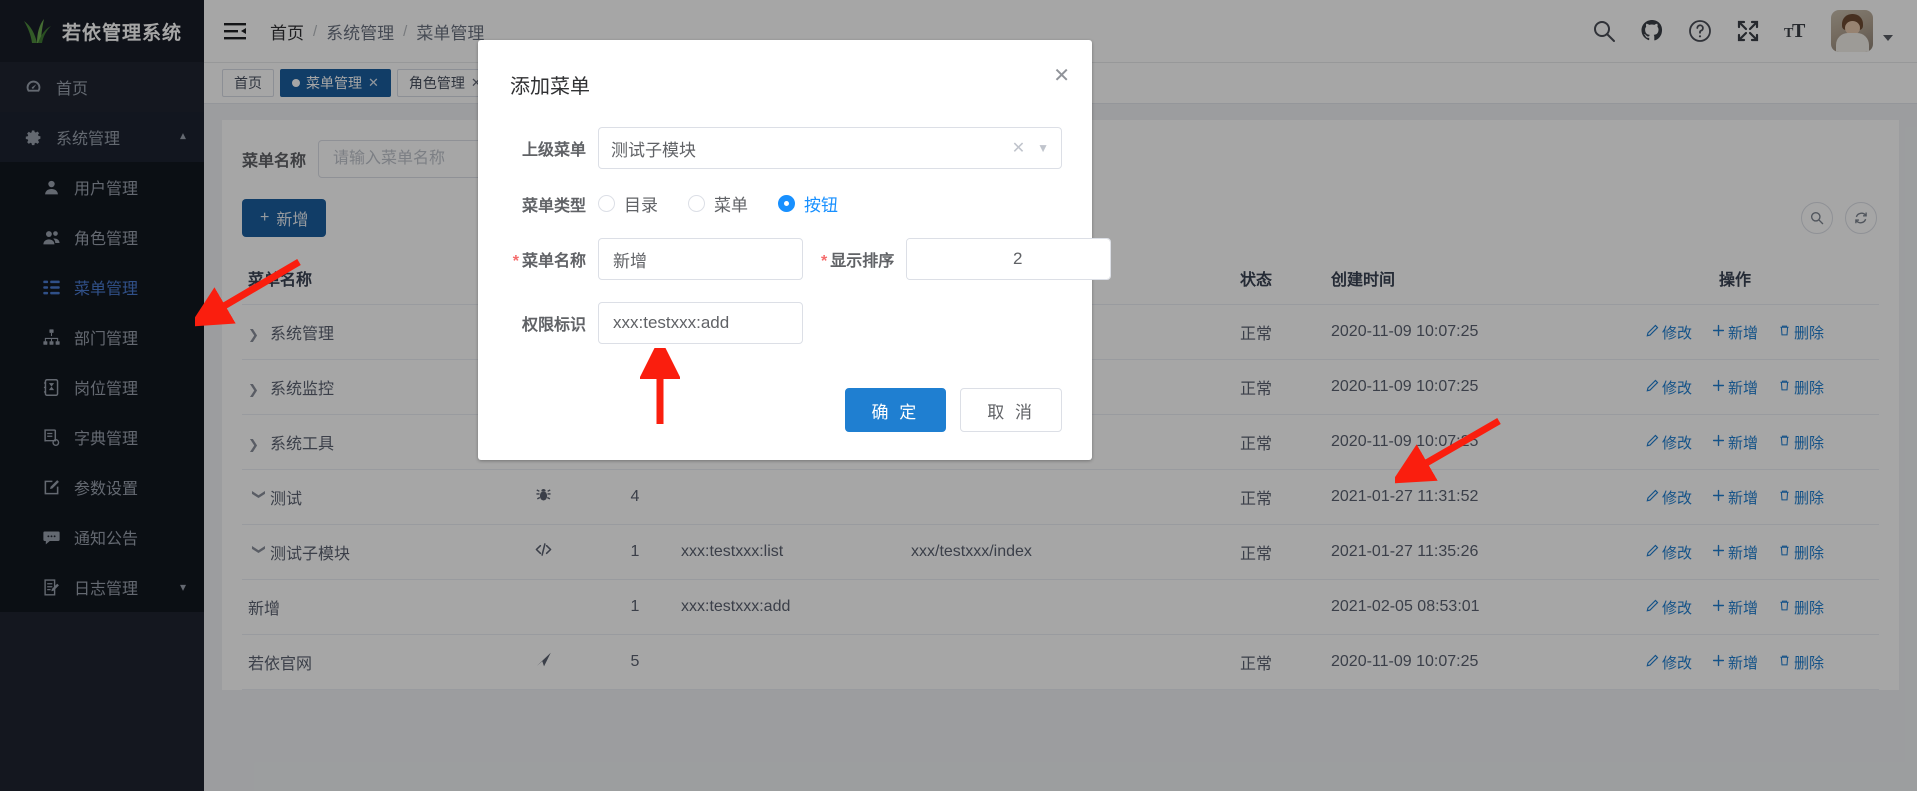 Image resolution: width=1917 pixels, height=791 pixels. Describe the element at coordinates (553, 261) in the screenshot. I see `menu-name-label-text: 菜单名称` at that location.